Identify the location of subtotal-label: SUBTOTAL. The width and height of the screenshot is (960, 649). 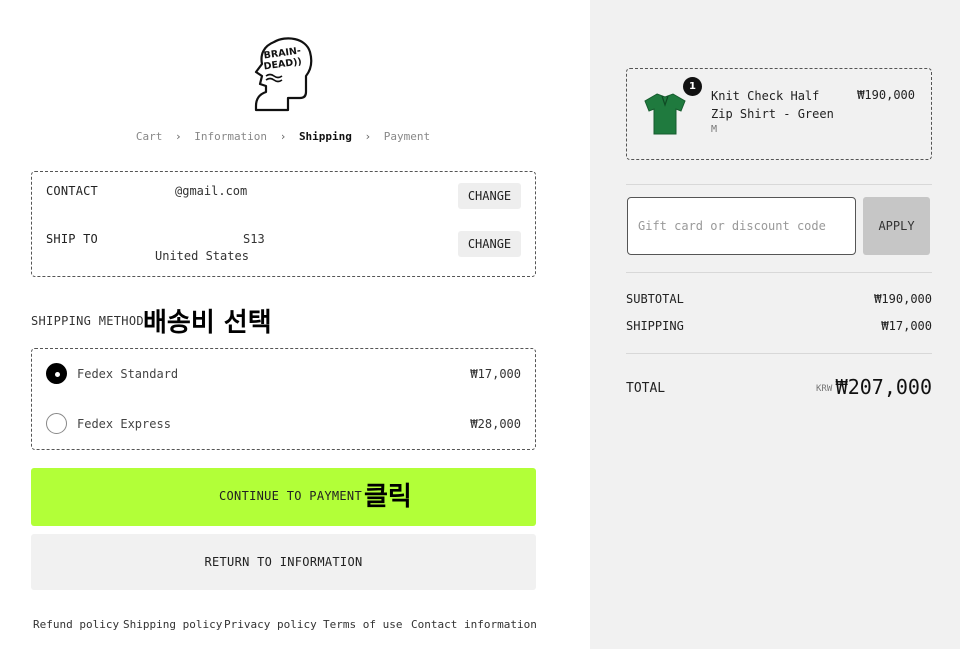
(655, 299).